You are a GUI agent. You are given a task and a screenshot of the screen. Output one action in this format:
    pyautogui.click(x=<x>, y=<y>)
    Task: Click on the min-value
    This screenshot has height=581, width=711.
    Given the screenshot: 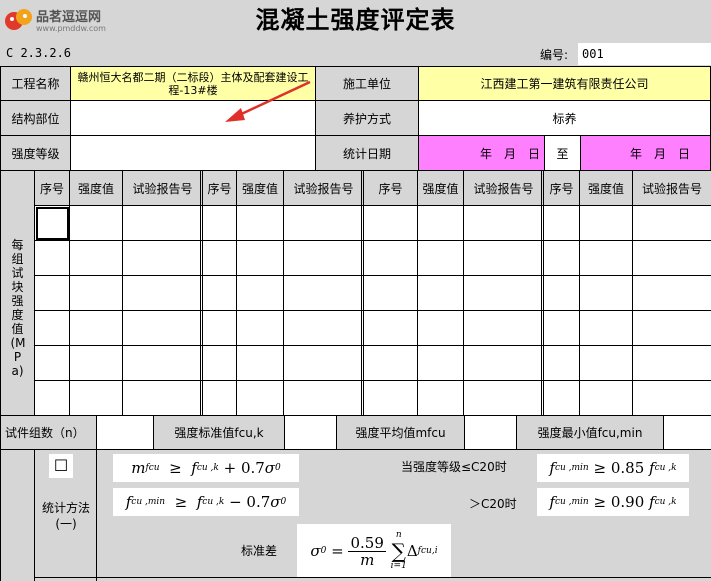 What is the action you would take?
    pyautogui.click(x=687, y=433)
    